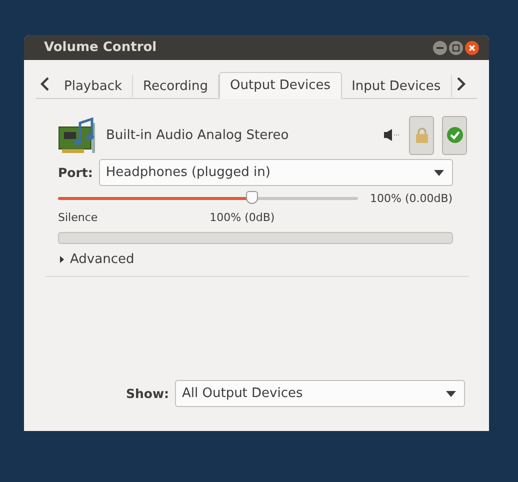 The width and height of the screenshot is (518, 482). Describe the element at coordinates (45, 84) in the screenshot. I see `scroll-left-icon` at that location.